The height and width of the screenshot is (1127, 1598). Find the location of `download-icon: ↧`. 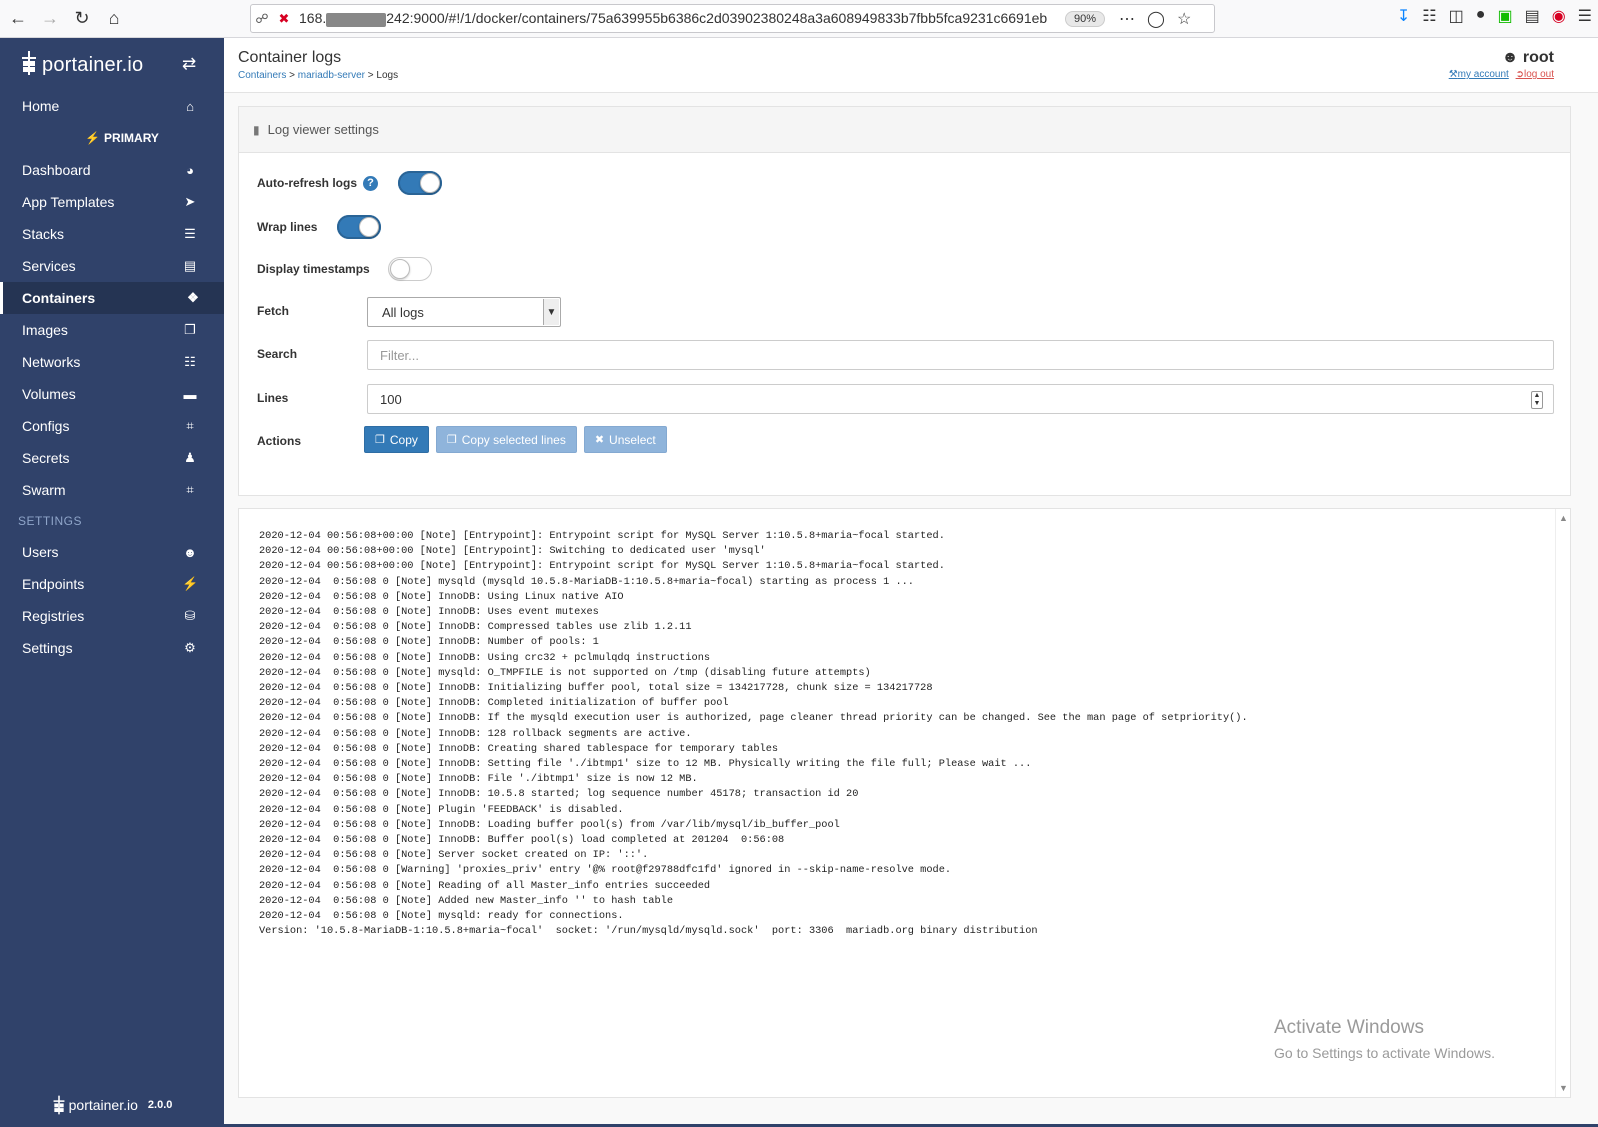

download-icon: ↧ is located at coordinates (1403, 16).